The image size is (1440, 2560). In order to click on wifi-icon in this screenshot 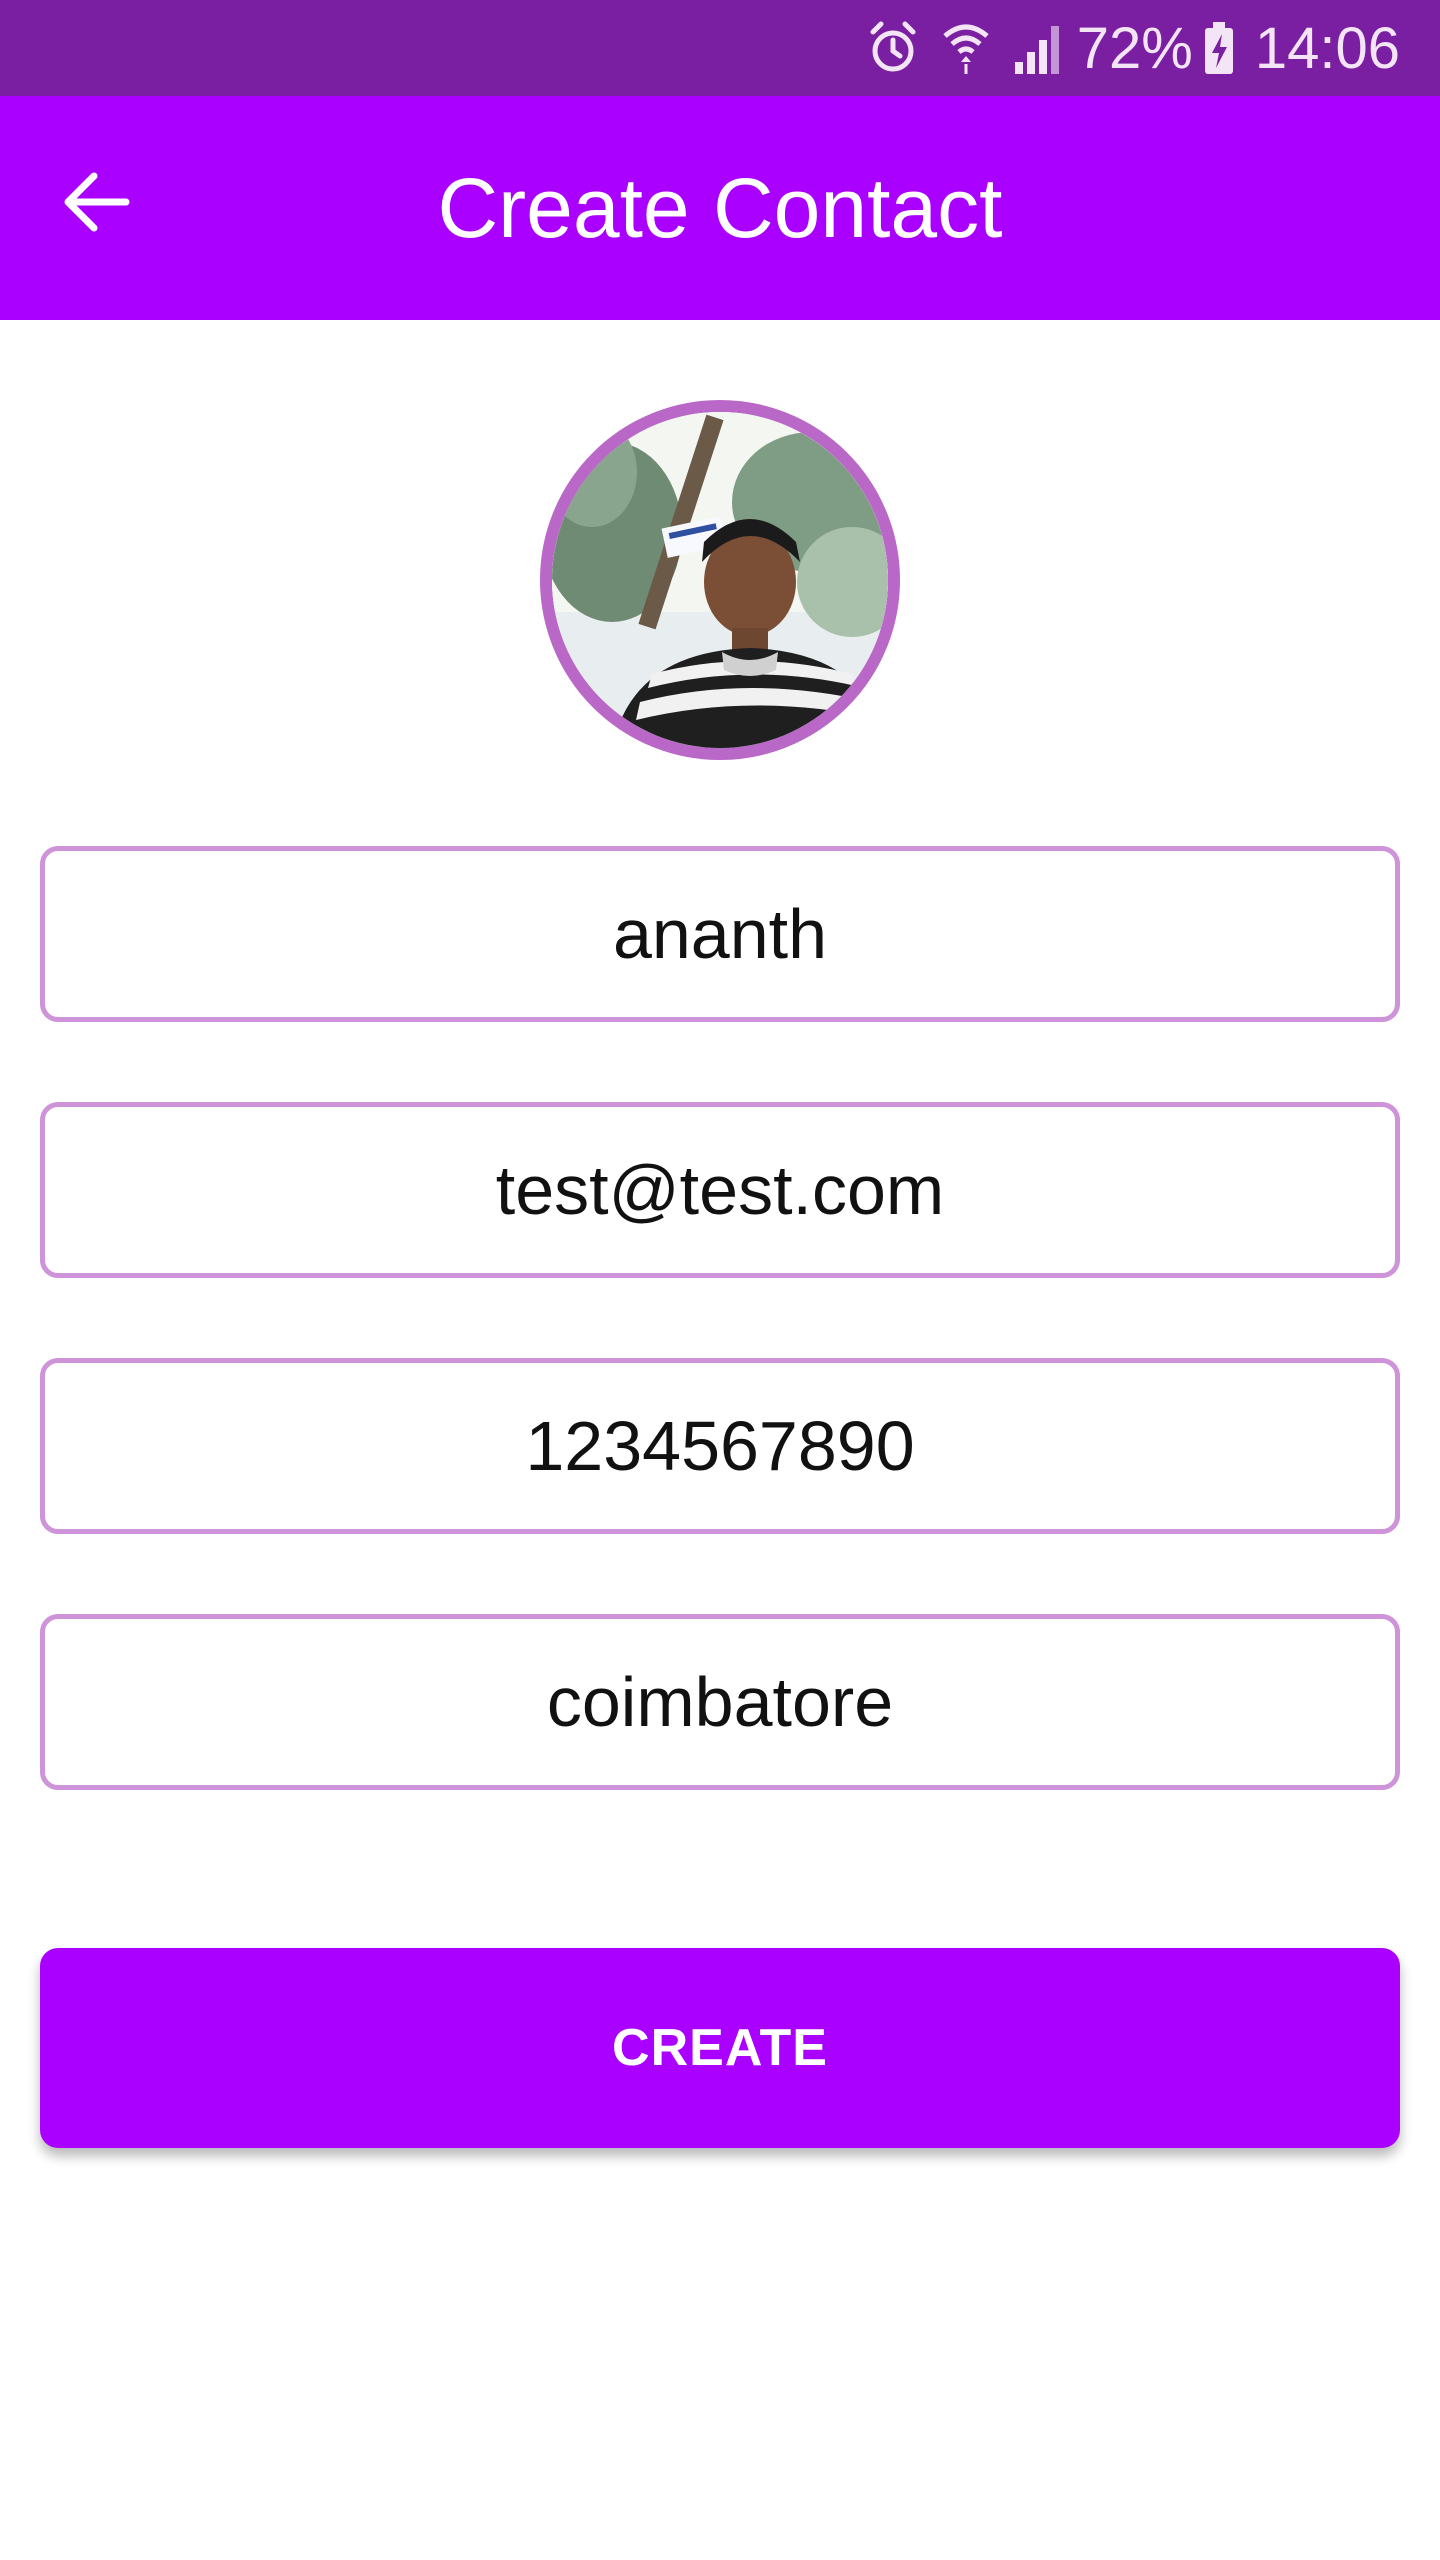, I will do `click(966, 48)`.